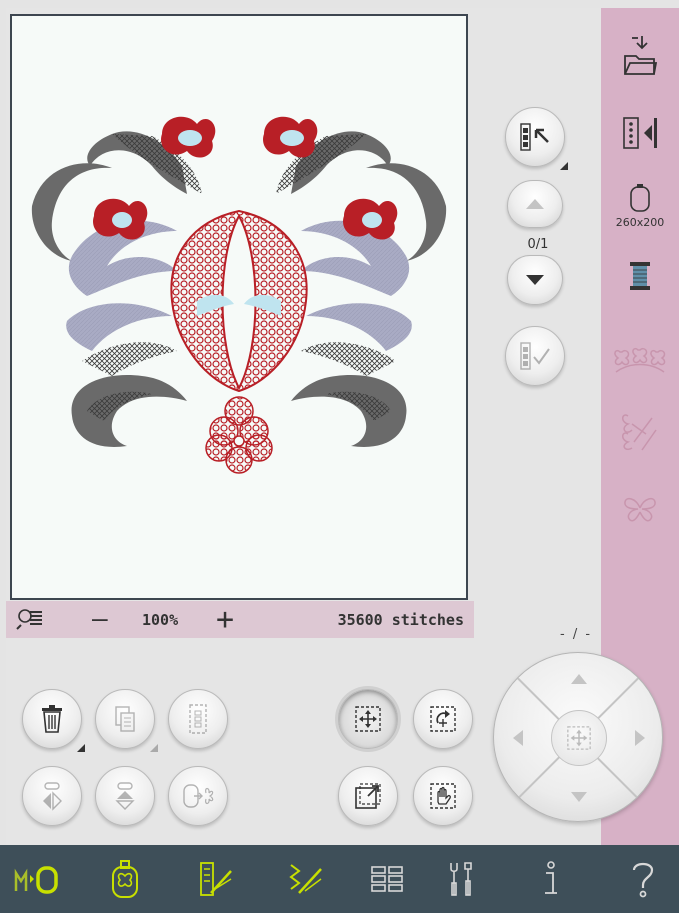 The image size is (679, 913). I want to click on align-design-button, so click(640, 133).